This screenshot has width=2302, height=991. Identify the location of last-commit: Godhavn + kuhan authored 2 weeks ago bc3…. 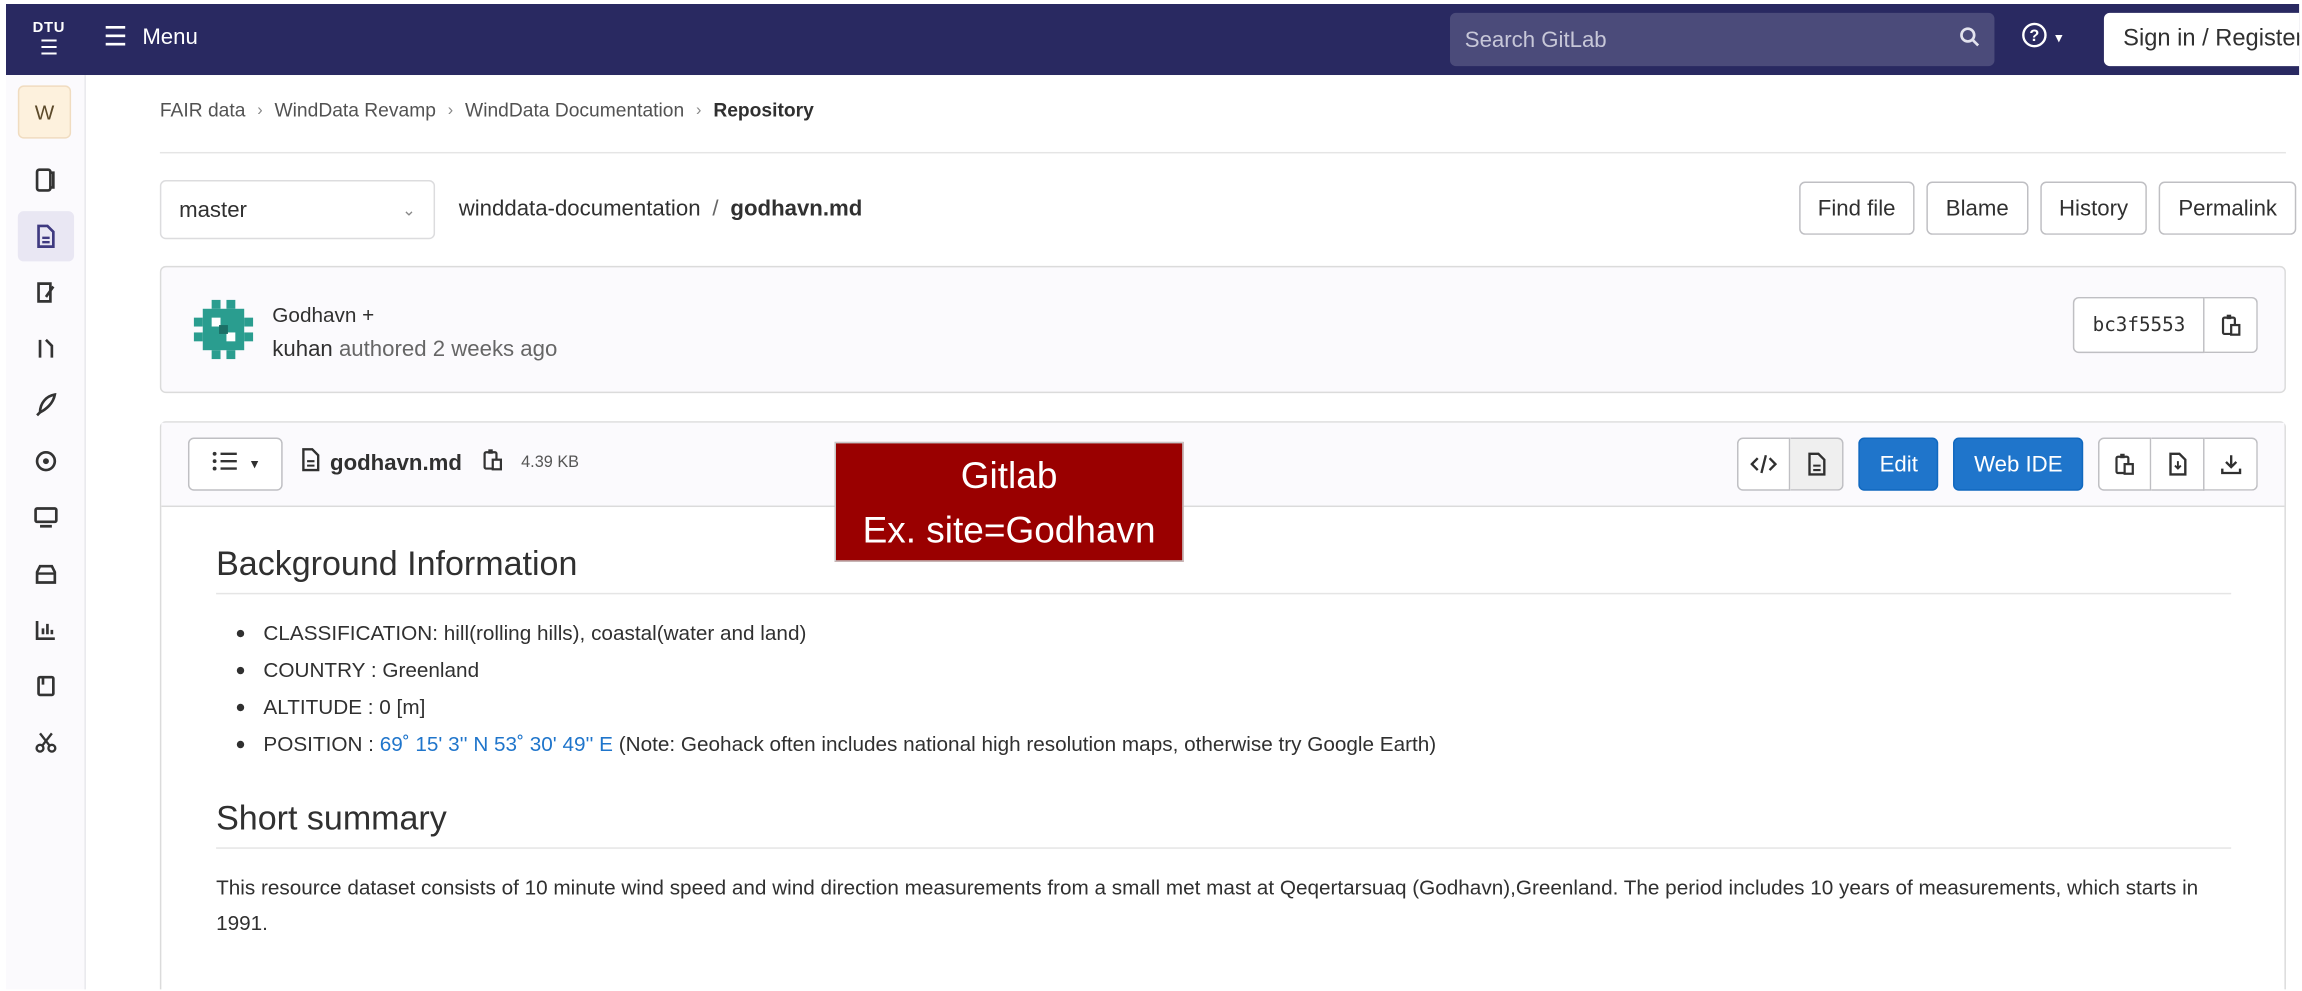
(1222, 329).